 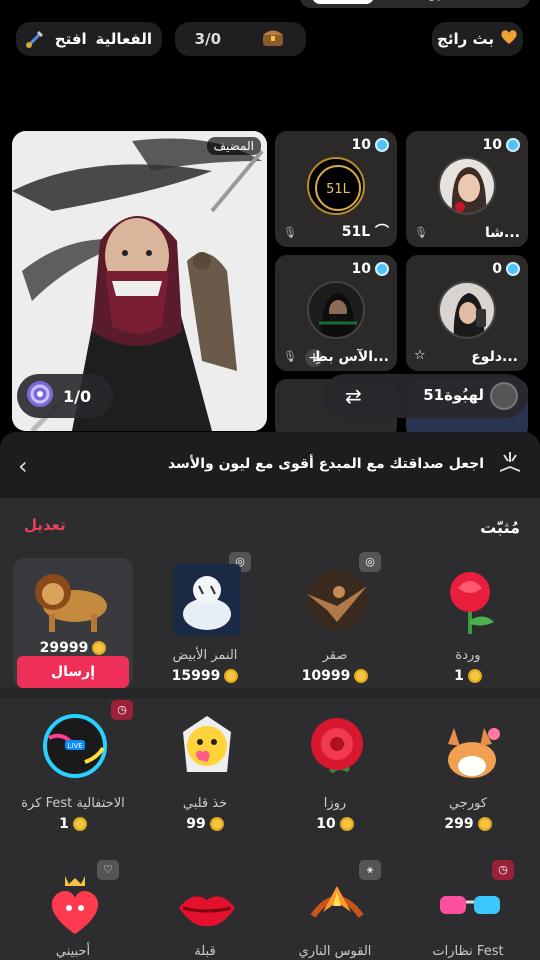 I want to click on edit-button: تعديل, so click(x=45, y=525).